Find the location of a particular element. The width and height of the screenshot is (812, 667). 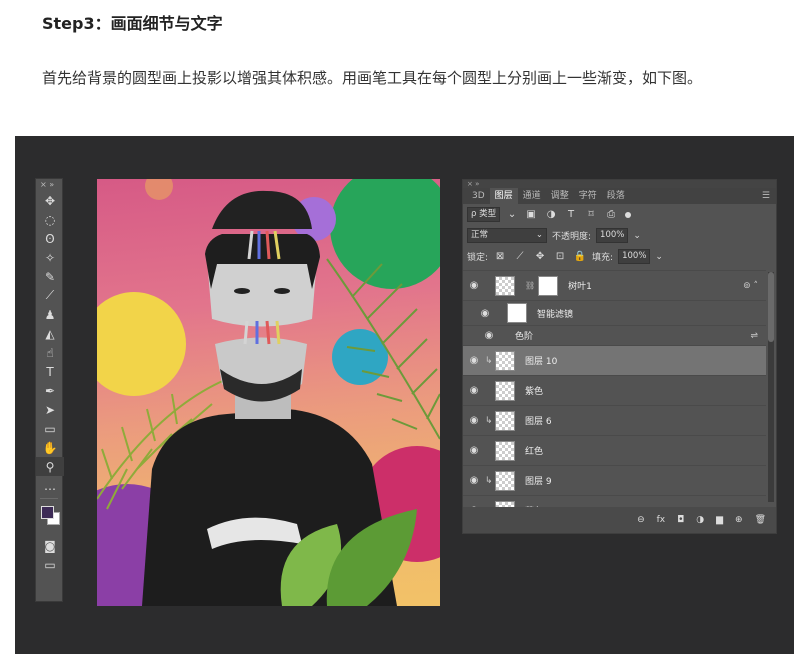

layer-row: ◉ 红色 is located at coordinates (614, 450).